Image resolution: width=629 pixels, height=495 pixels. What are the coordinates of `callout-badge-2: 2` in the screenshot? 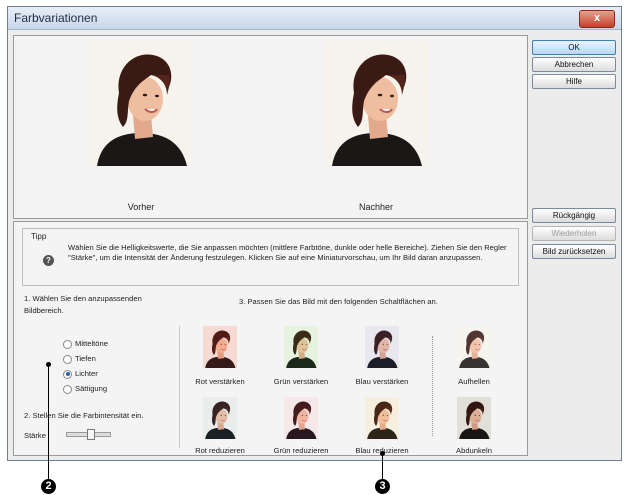 It's located at (48, 486).